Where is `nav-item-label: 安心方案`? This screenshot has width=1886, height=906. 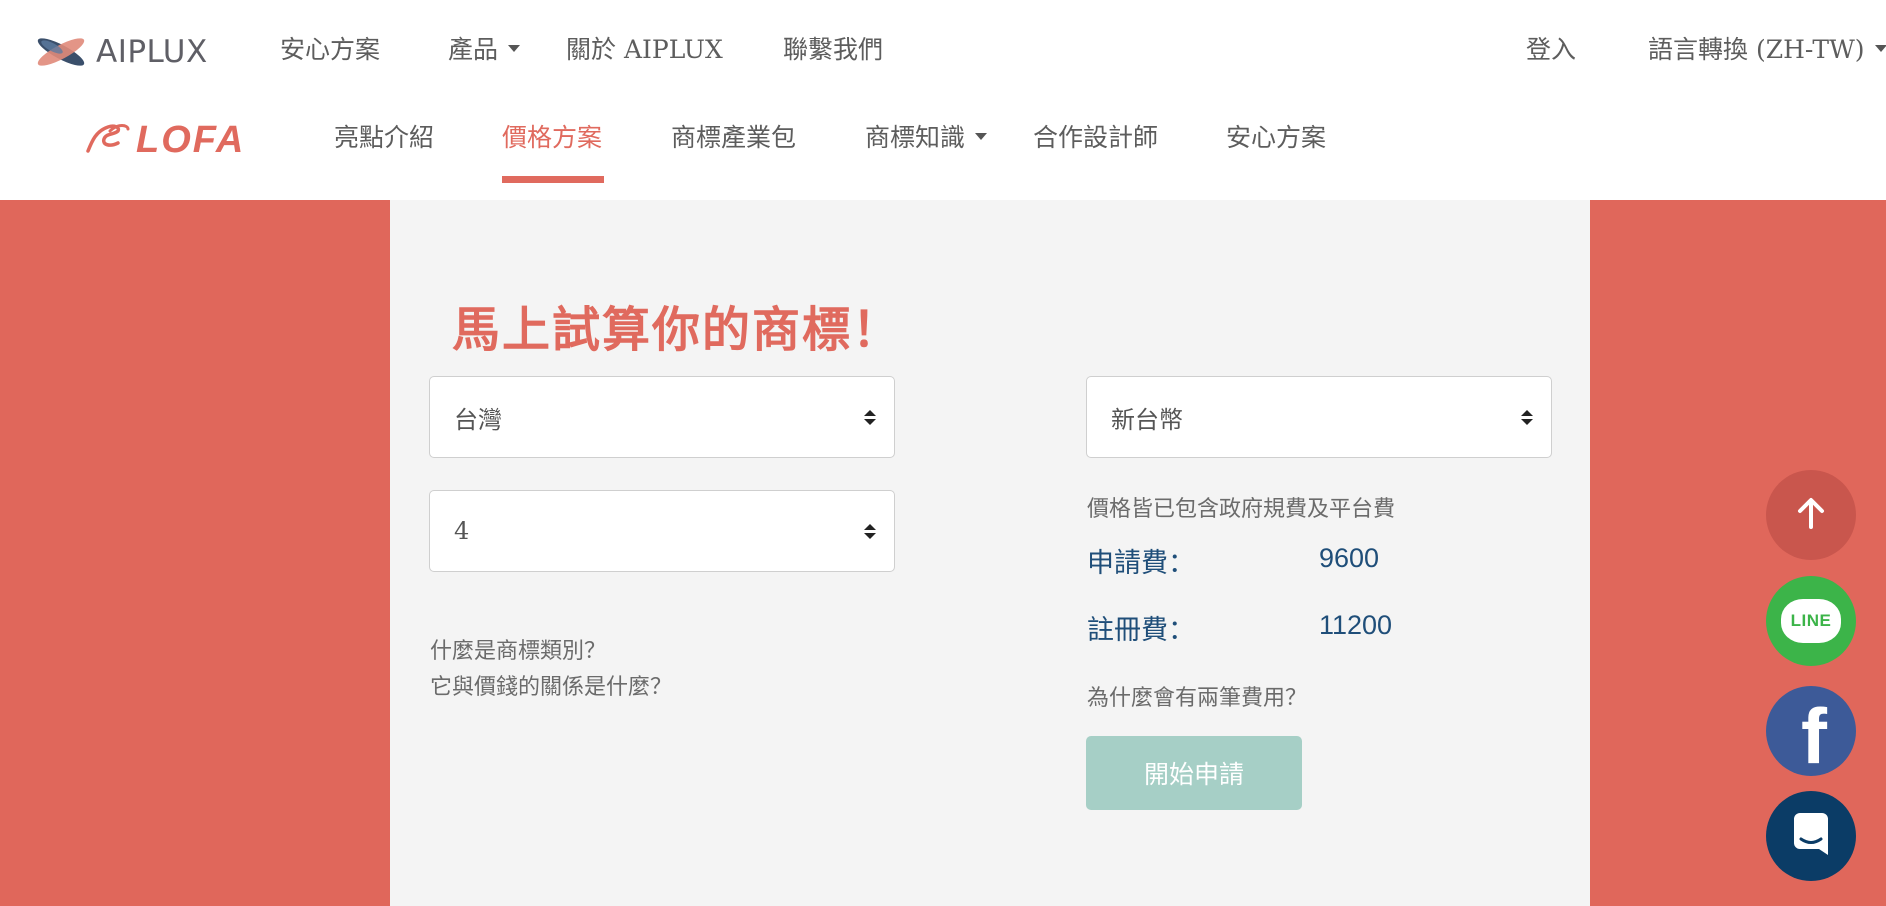
nav-item-label: 安心方案 is located at coordinates (330, 49).